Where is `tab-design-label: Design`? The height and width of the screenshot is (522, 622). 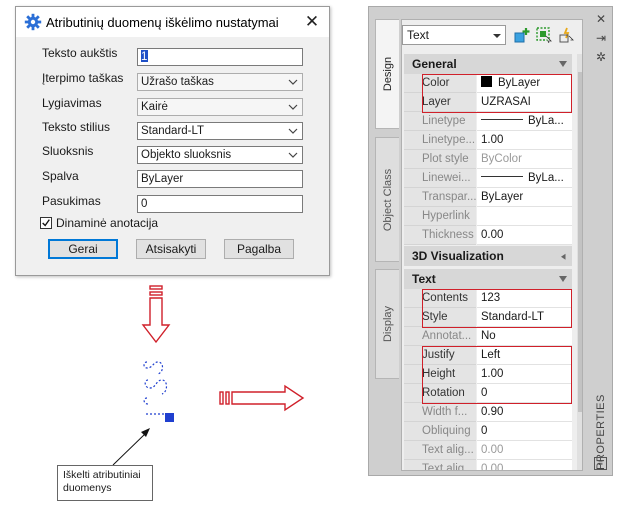 tab-design-label: Design is located at coordinates (387, 74).